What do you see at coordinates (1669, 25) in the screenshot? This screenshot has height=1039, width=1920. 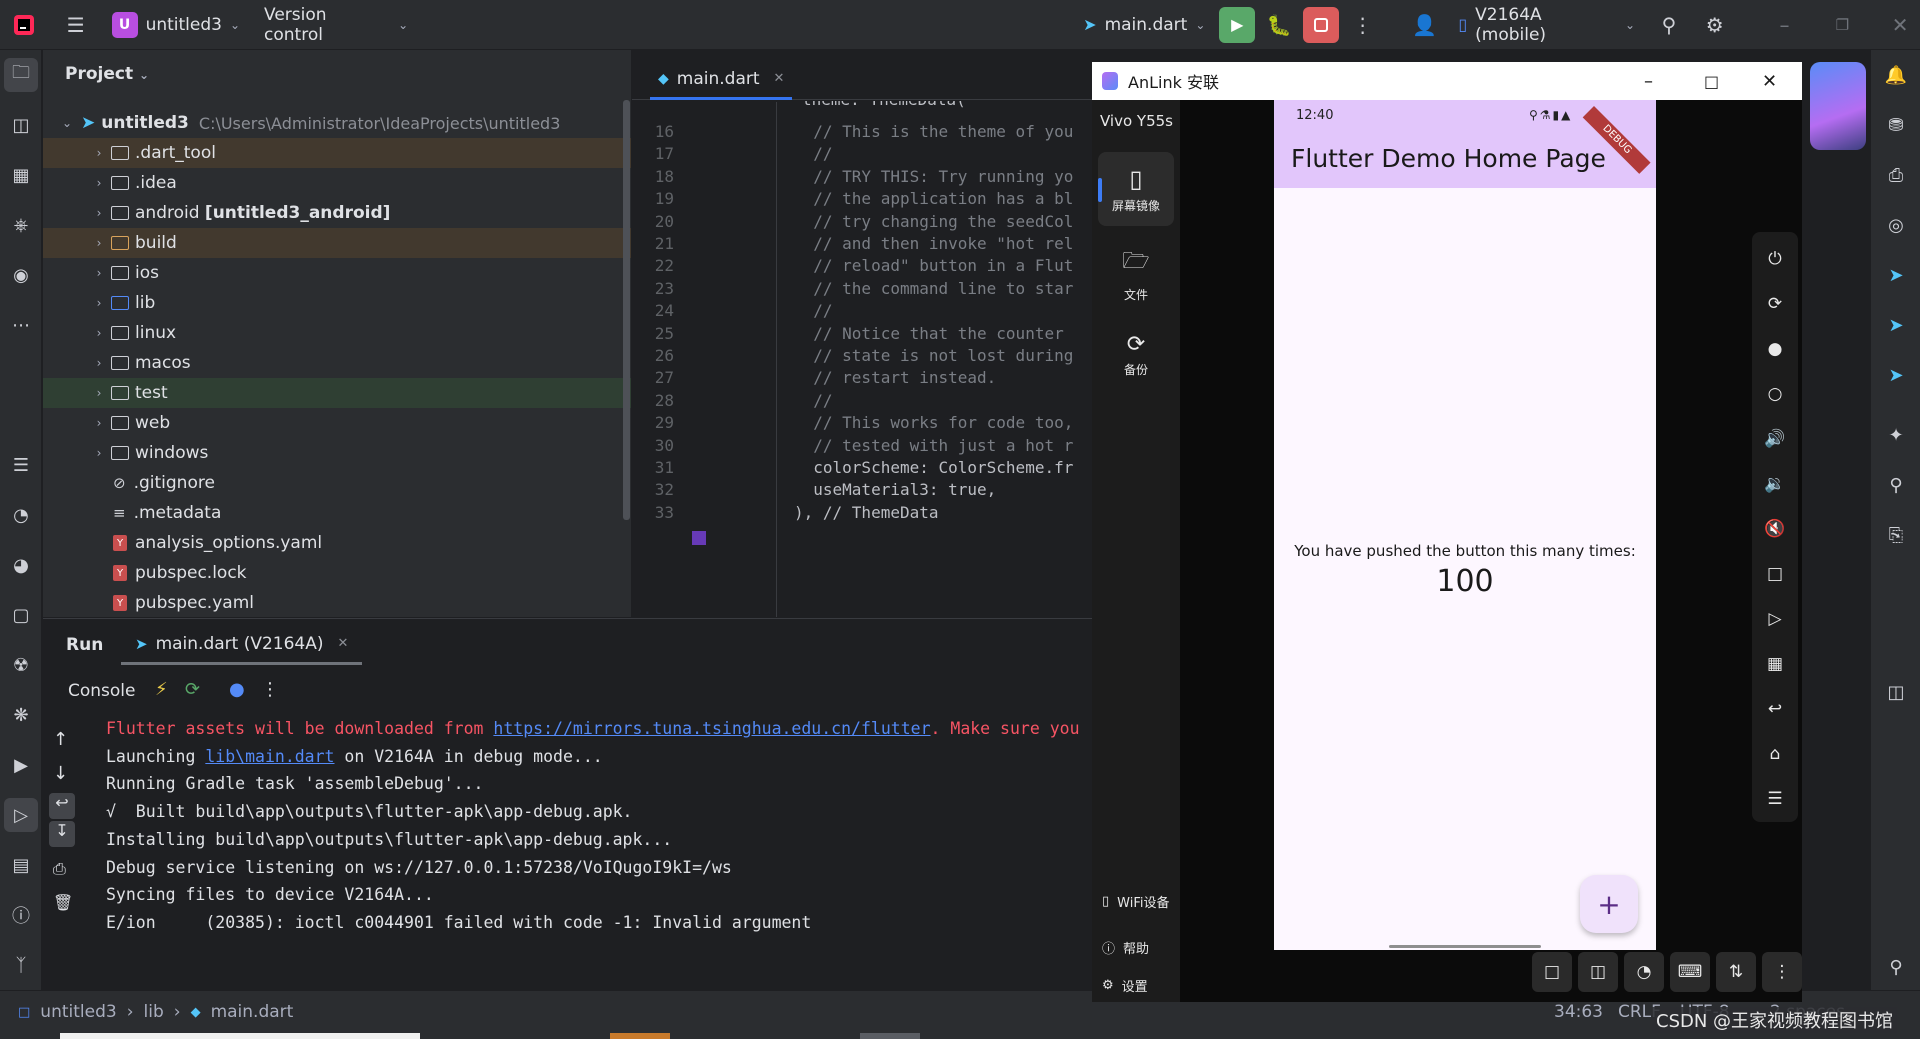 I see `search-icon: ⚲` at bounding box center [1669, 25].